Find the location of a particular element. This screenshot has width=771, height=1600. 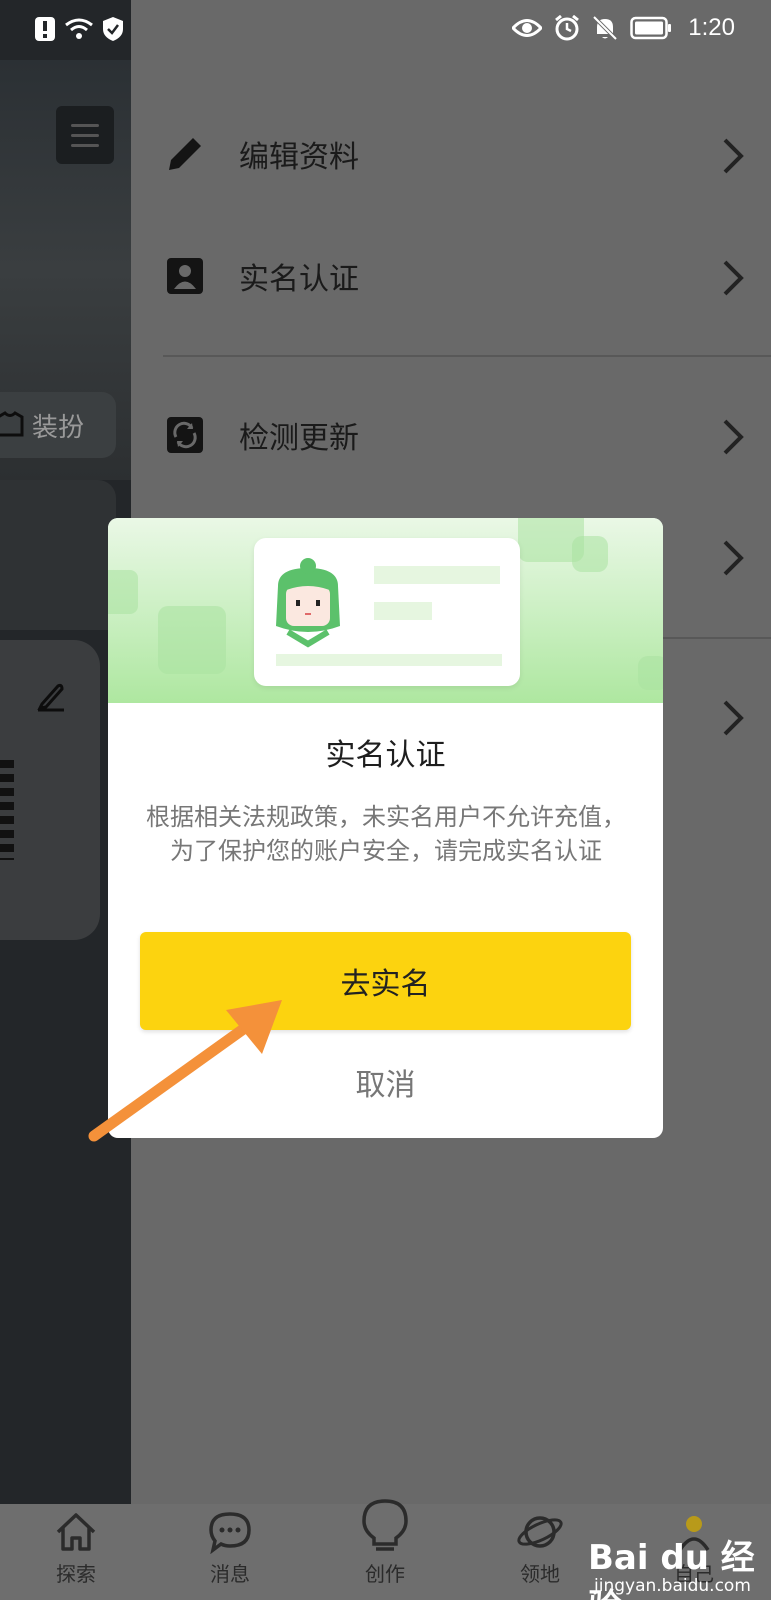

nav-messages: 消息 is located at coordinates (230, 1548).